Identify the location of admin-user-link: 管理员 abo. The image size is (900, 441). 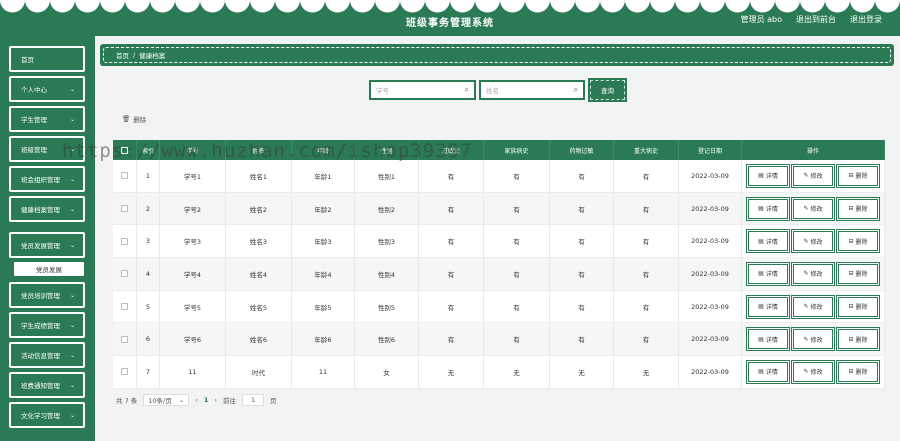
(761, 19).